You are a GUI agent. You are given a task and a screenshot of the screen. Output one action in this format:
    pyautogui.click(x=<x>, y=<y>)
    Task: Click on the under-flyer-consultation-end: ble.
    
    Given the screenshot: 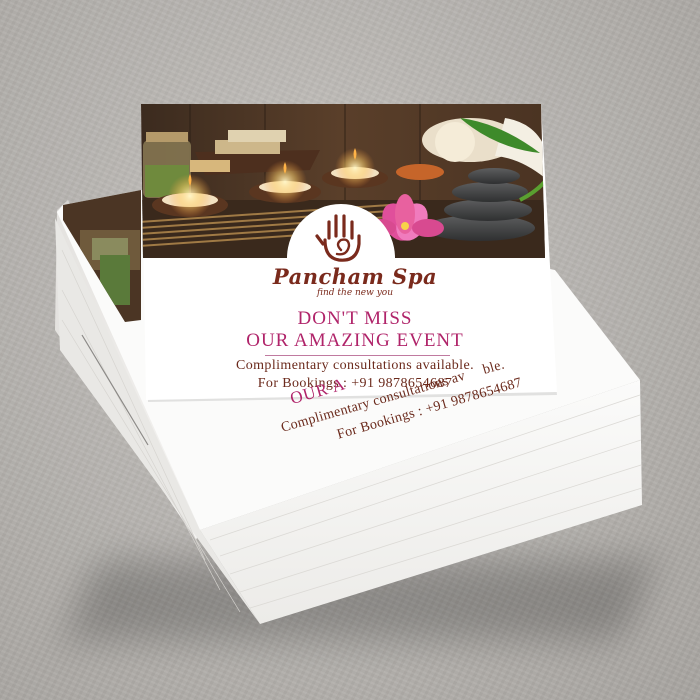 What is the action you would take?
    pyautogui.click(x=494, y=367)
    